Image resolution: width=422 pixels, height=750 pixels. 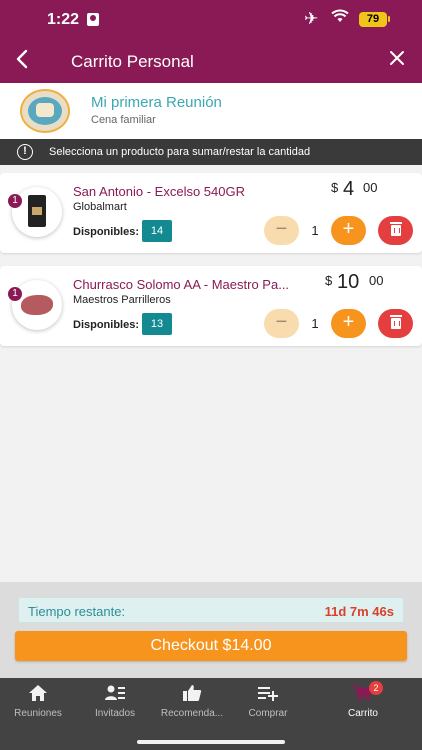 I want to click on tab-carrito: 2 Carrito, so click(x=363, y=700).